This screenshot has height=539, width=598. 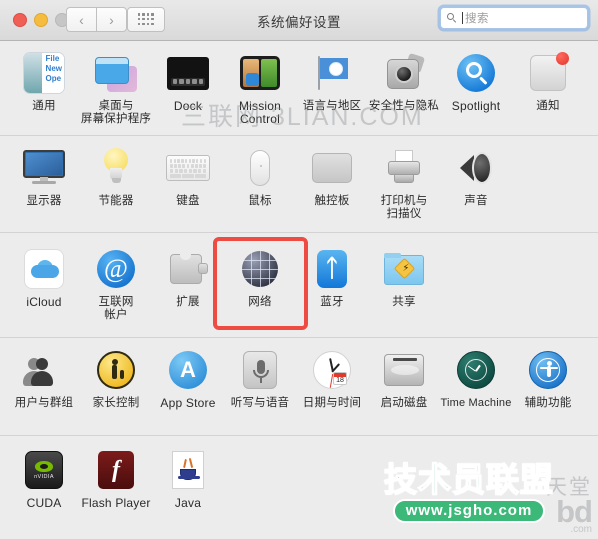 I want to click on pane-label: 节能器, so click(x=116, y=201).